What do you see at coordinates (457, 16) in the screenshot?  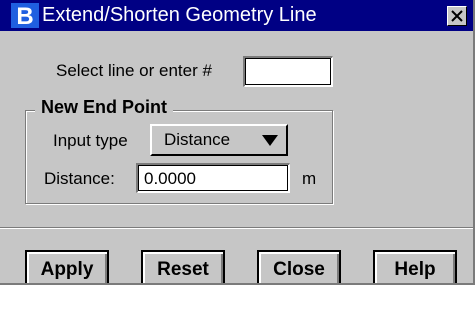 I see `close-x-icon` at bounding box center [457, 16].